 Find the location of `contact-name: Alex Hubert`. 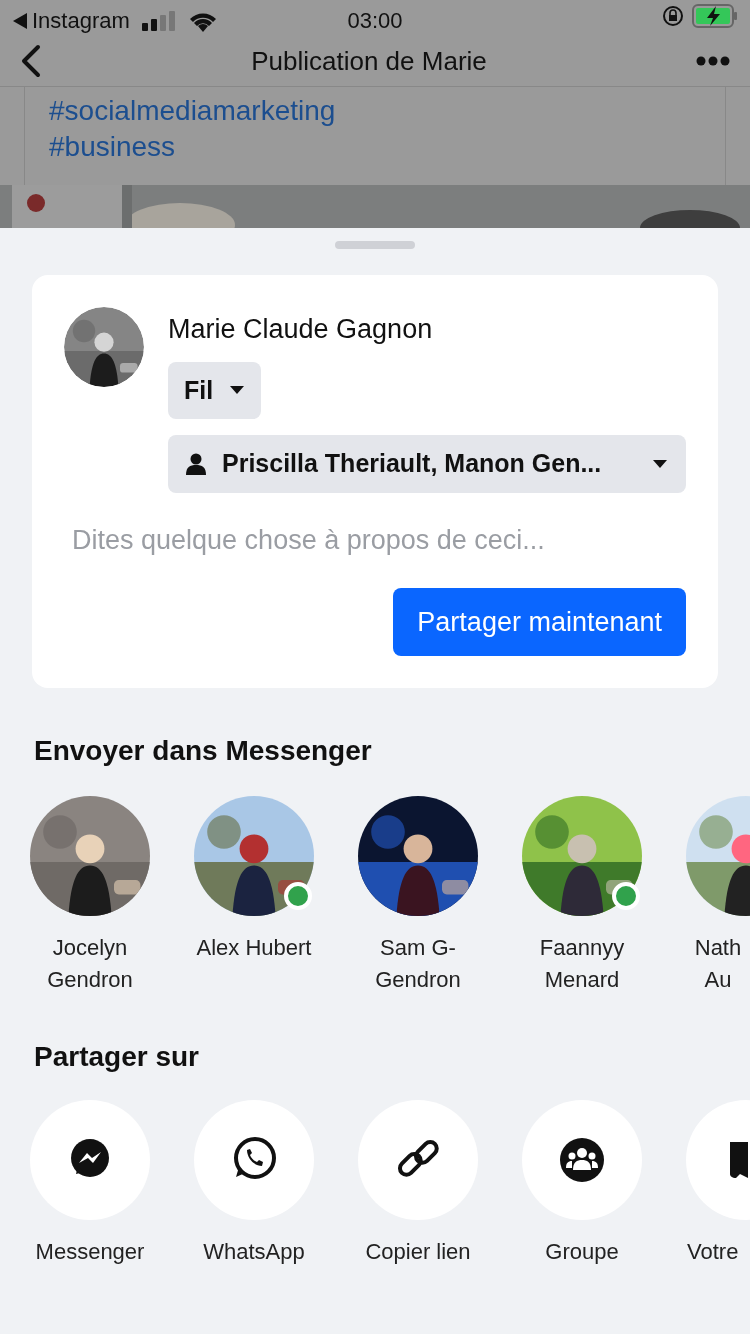

contact-name: Alex Hubert is located at coordinates (254, 948).